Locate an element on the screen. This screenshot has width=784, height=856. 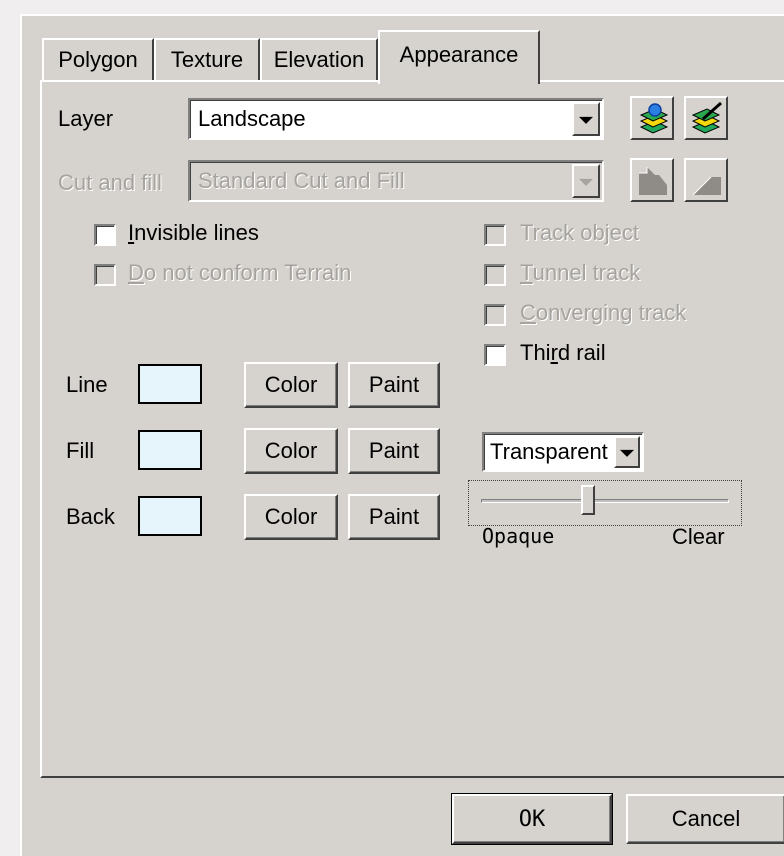
do-not-conform-label: Do not conform Terrain is located at coordinates (239, 273).